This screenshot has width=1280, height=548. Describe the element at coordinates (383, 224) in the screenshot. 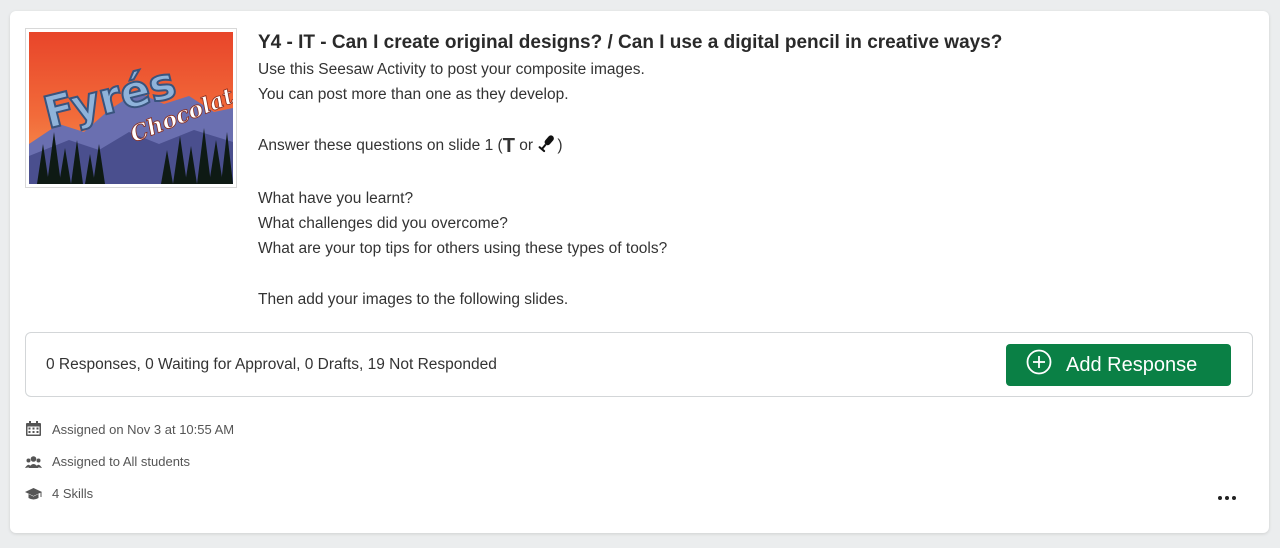

I see `description-line: What challenges did you overcome?` at that location.